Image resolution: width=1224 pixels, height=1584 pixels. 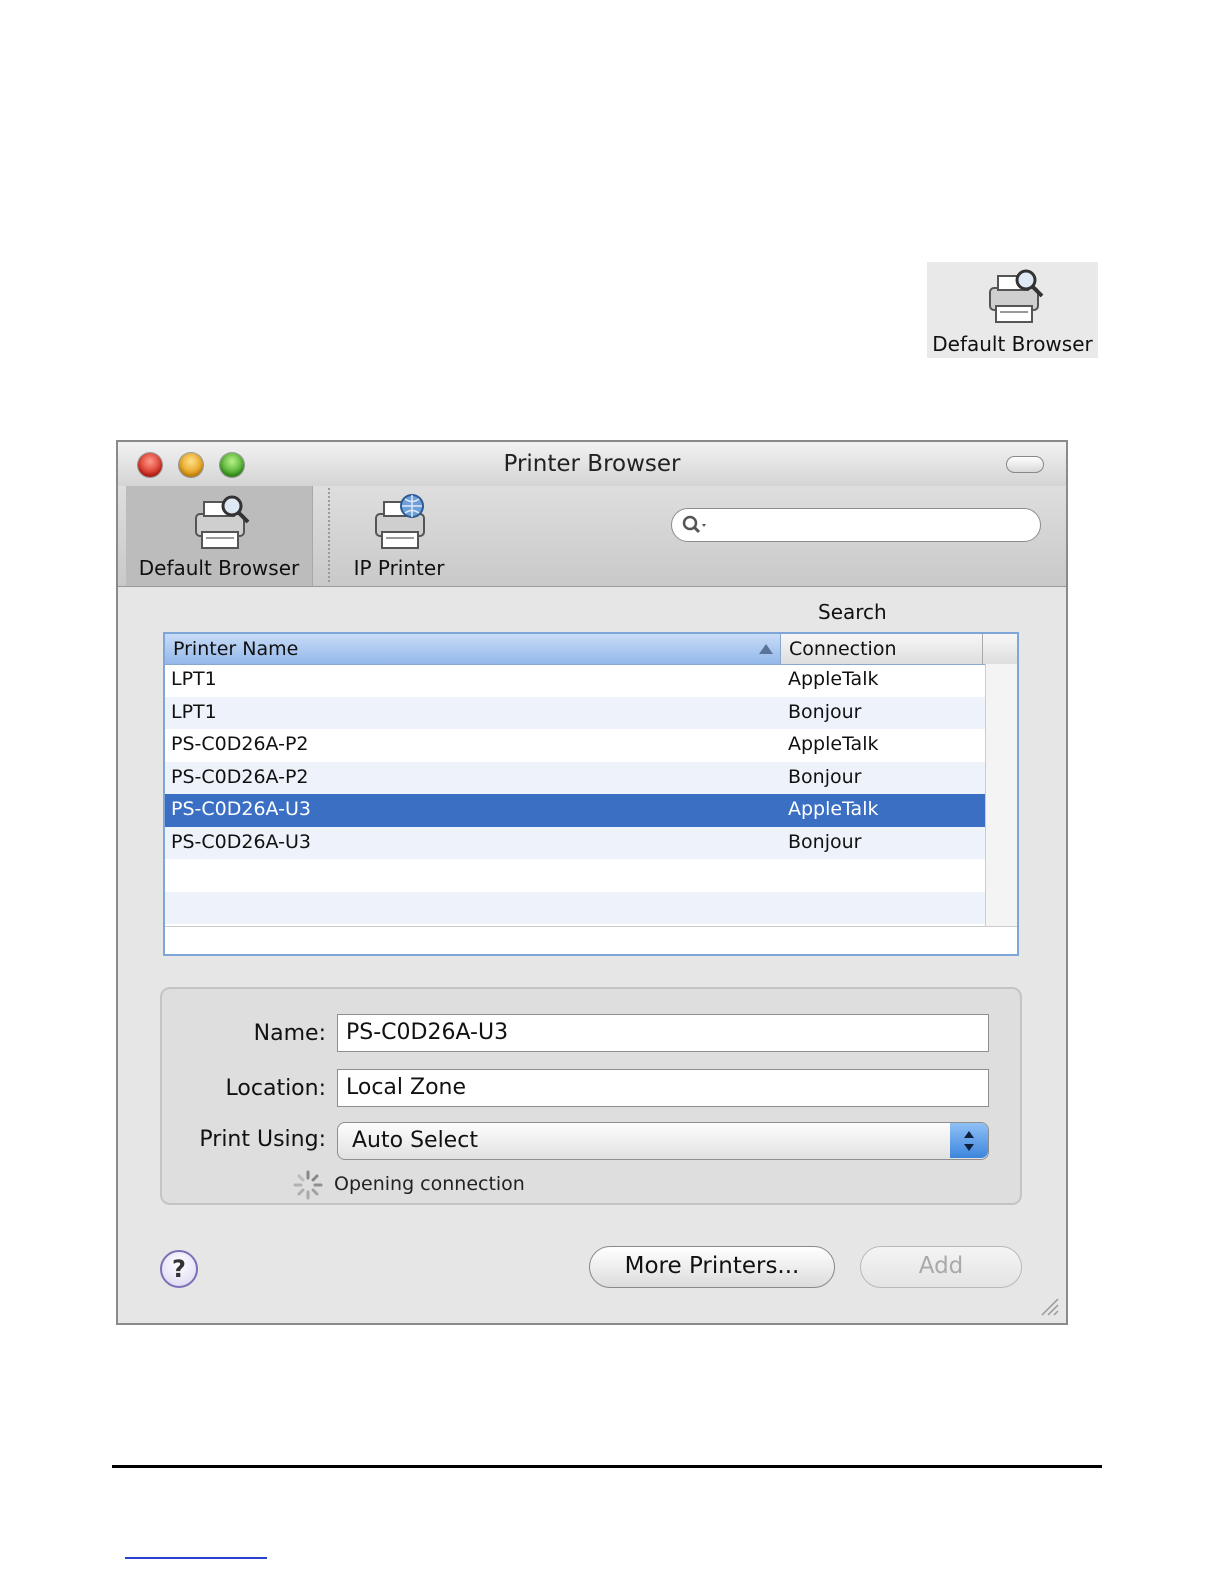 What do you see at coordinates (473, 649) in the screenshot?
I see `column-header-printer-name: Printer Name` at bounding box center [473, 649].